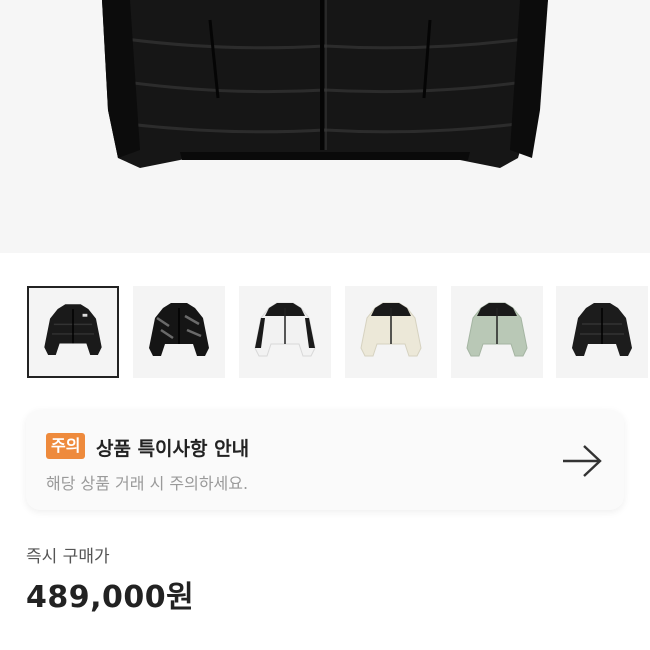 This screenshot has width=650, height=650. Describe the element at coordinates (391, 332) in the screenshot. I see `thumbnail-cream-jacket` at that location.